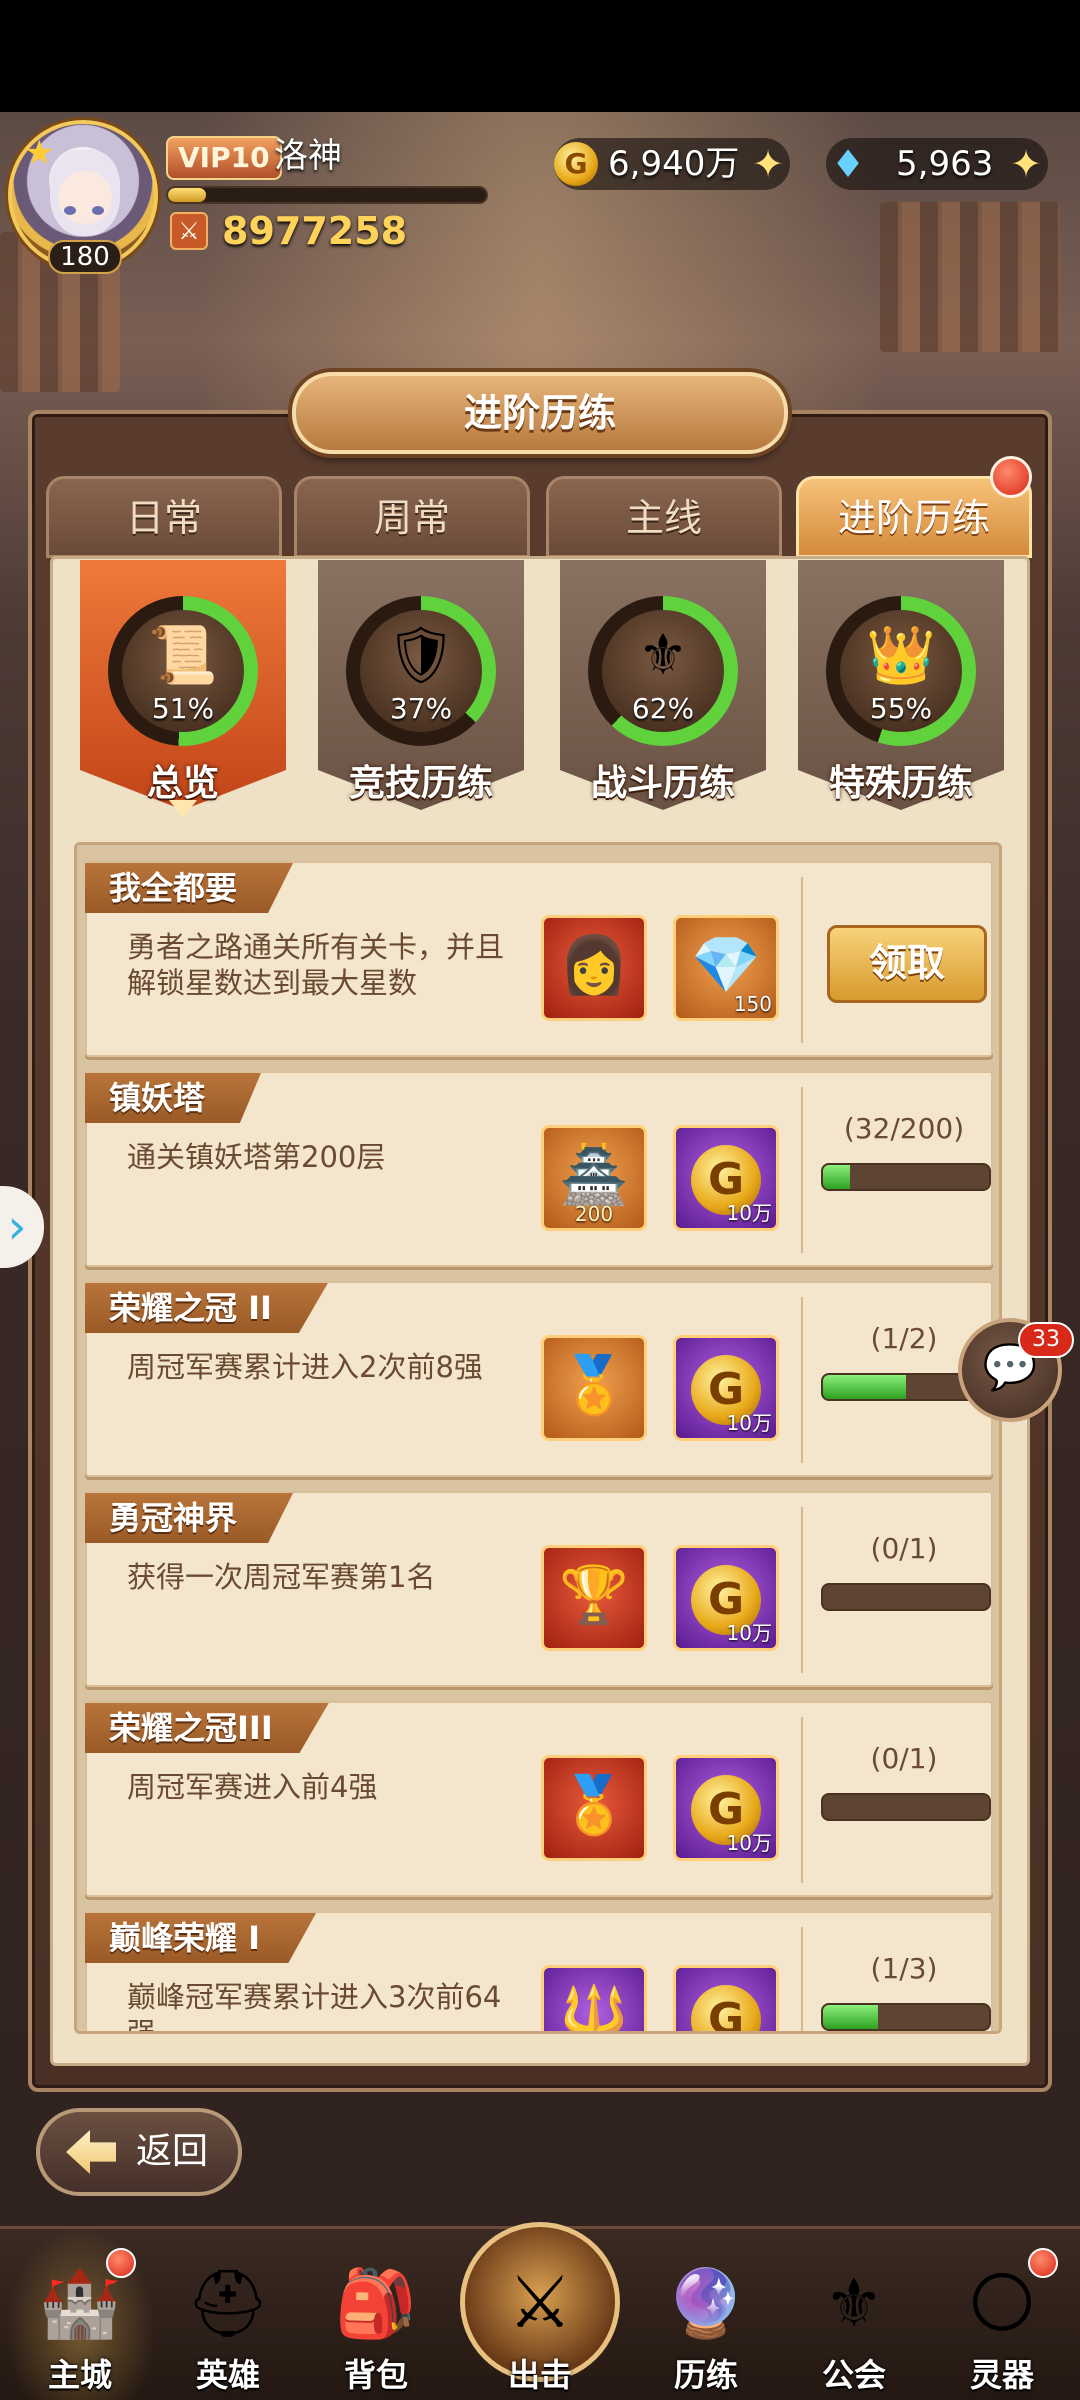 This screenshot has width=1080, height=2400. I want to click on nav-main-city: 🏰 主城, so click(80, 2313).